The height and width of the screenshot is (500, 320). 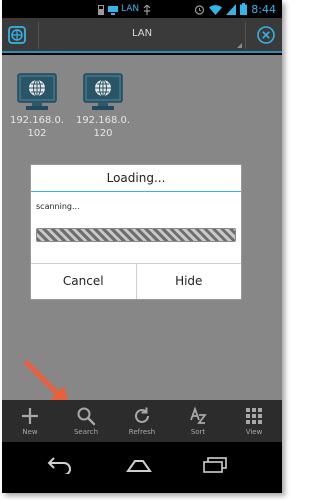 I want to click on status-bar: LAN 8:44, so click(x=142, y=9).